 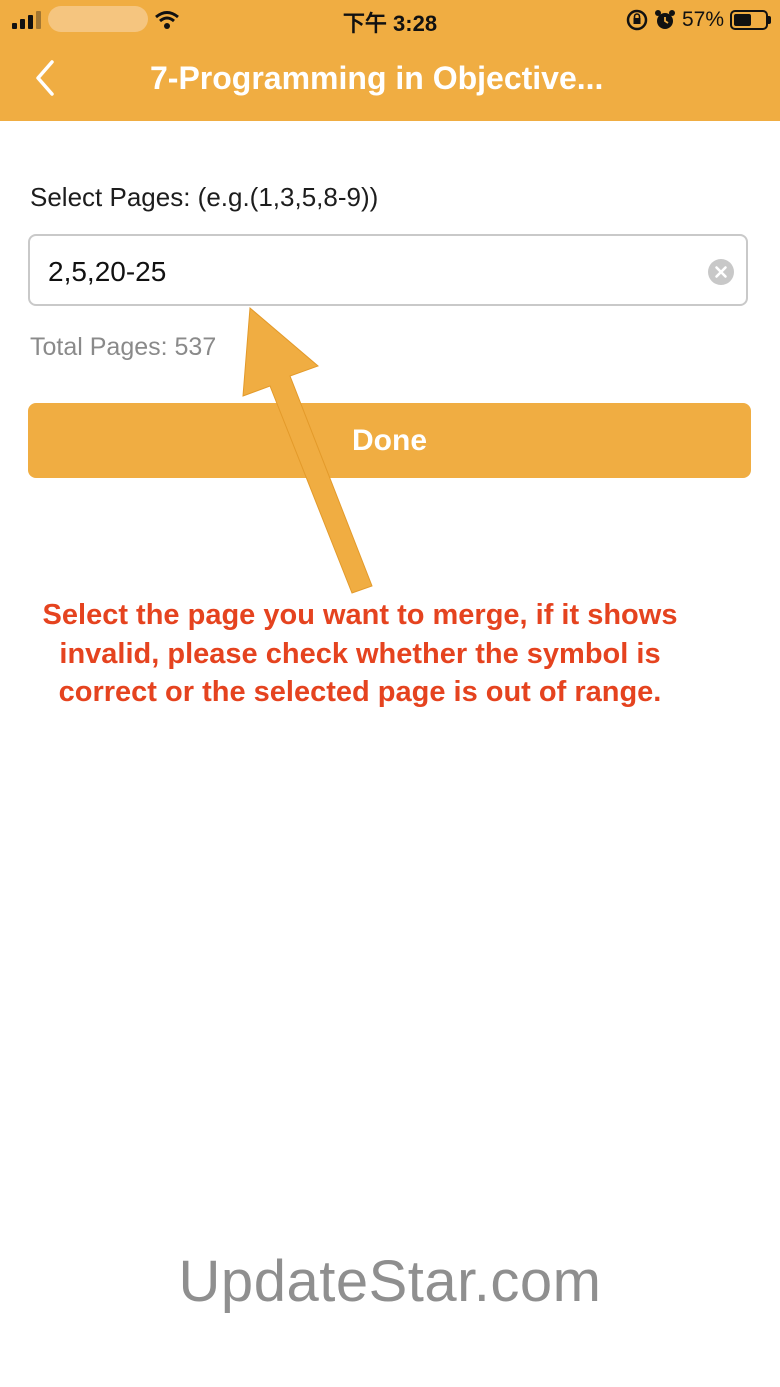 I want to click on total-pages-text: Total Pages: 537, so click(x=123, y=347).